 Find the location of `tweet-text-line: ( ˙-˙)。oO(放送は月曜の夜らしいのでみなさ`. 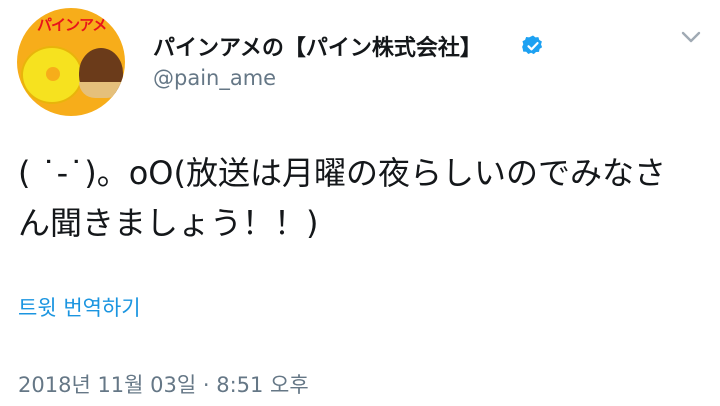

tweet-text-line: ( ˙-˙)。oO(放送は月曜の夜らしいのでみなさ is located at coordinates (342, 173).